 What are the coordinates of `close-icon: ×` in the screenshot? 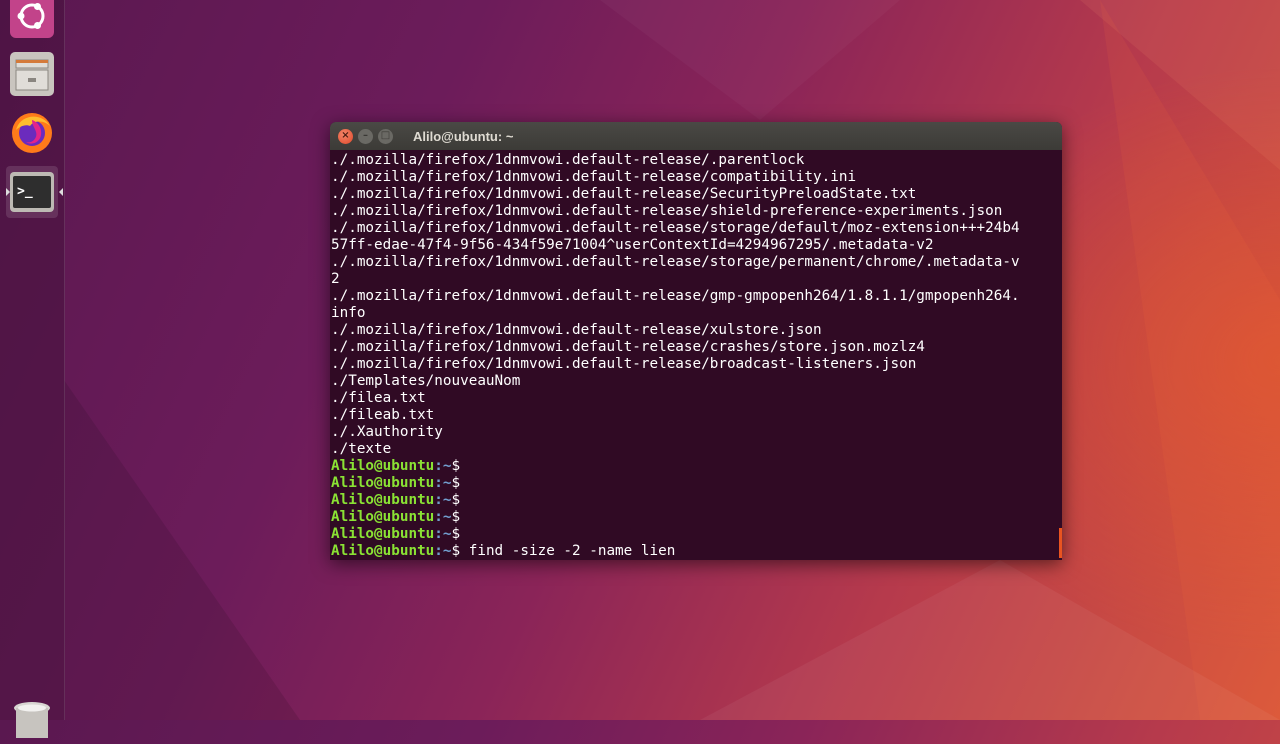 It's located at (345, 135).